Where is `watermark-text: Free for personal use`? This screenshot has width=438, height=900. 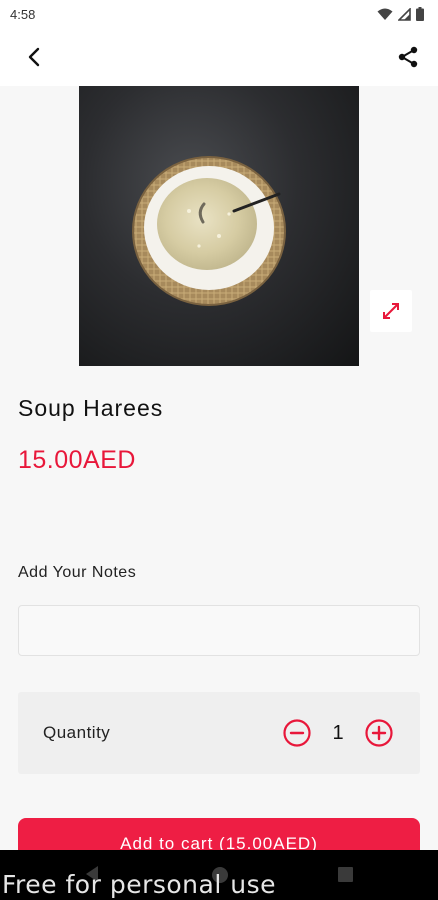
watermark-text: Free for personal use is located at coordinates (139, 884).